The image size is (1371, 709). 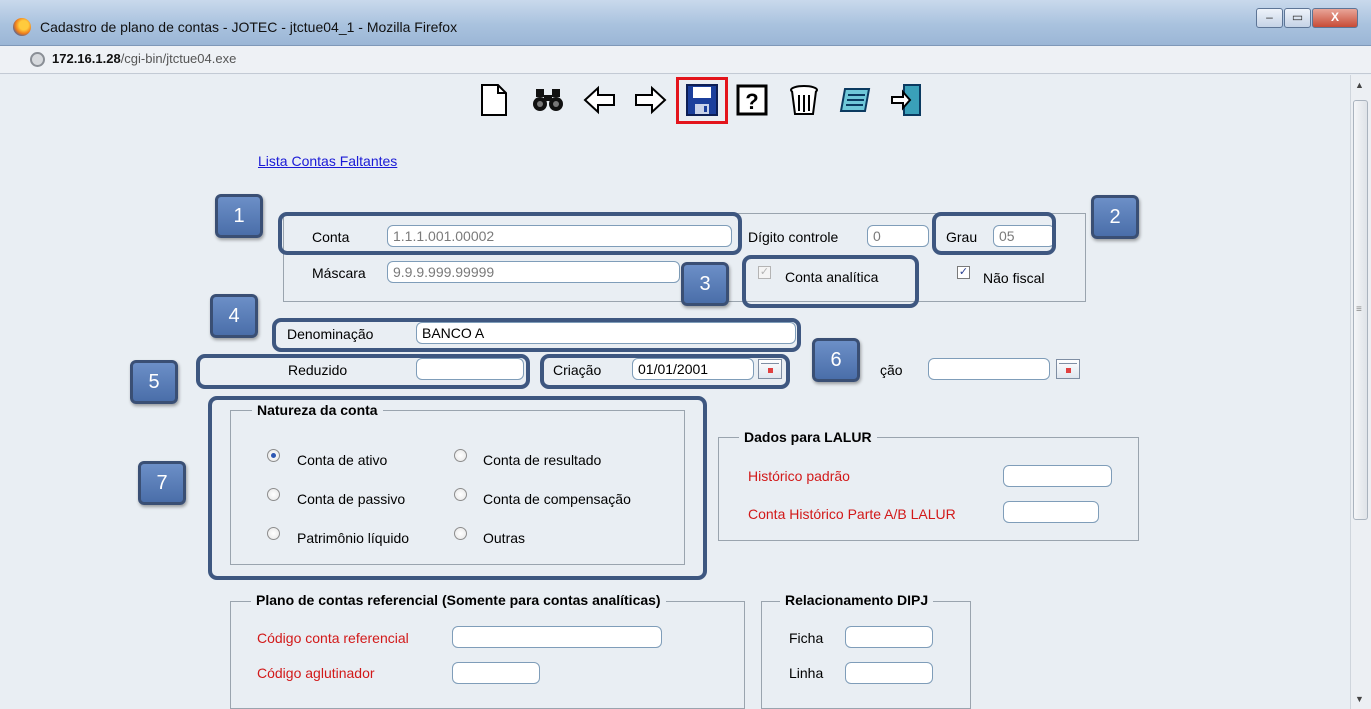 What do you see at coordinates (705, 284) in the screenshot?
I see `callout-3-badge: 3` at bounding box center [705, 284].